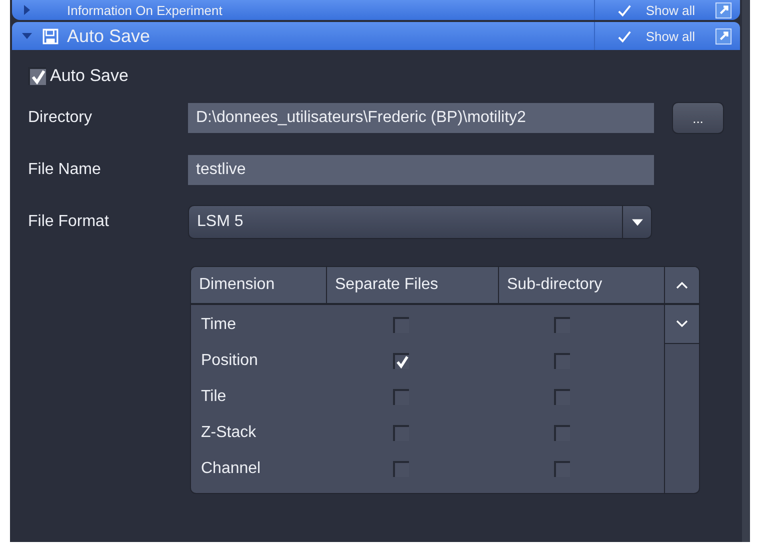 The width and height of the screenshot is (762, 549). What do you see at coordinates (413, 285) in the screenshot?
I see `column-header: Separate Files` at bounding box center [413, 285].